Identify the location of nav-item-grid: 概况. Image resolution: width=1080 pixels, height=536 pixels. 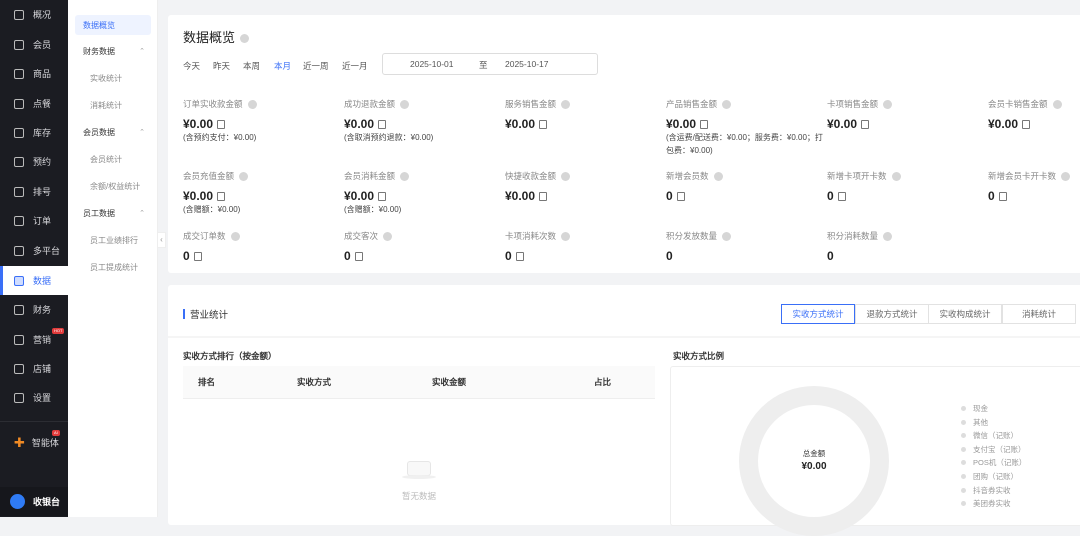
(34, 14).